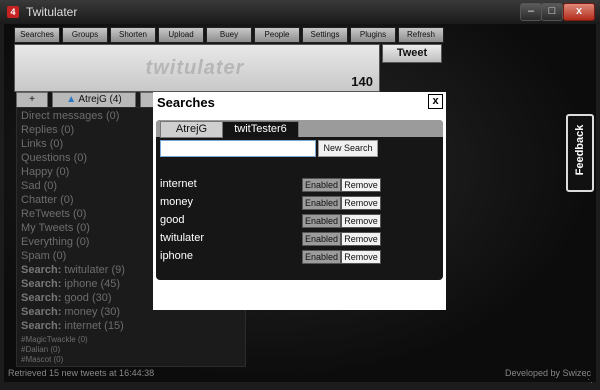 This screenshot has width=600, height=390. Describe the element at coordinates (229, 35) in the screenshot. I see `menu-buey: Buey` at that location.